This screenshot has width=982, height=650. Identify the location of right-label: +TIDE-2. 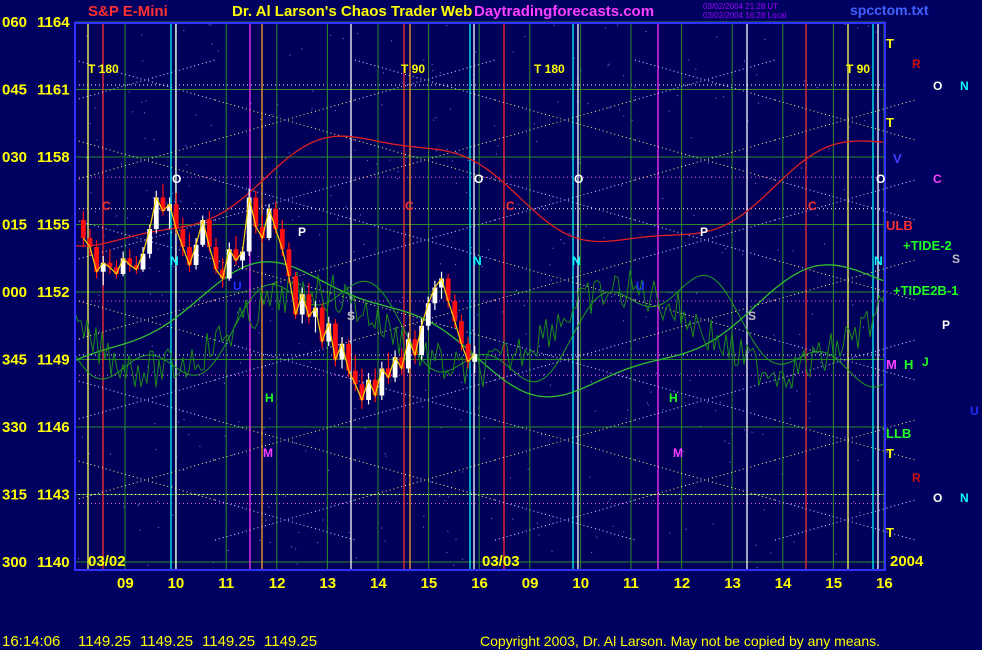
(927, 245).